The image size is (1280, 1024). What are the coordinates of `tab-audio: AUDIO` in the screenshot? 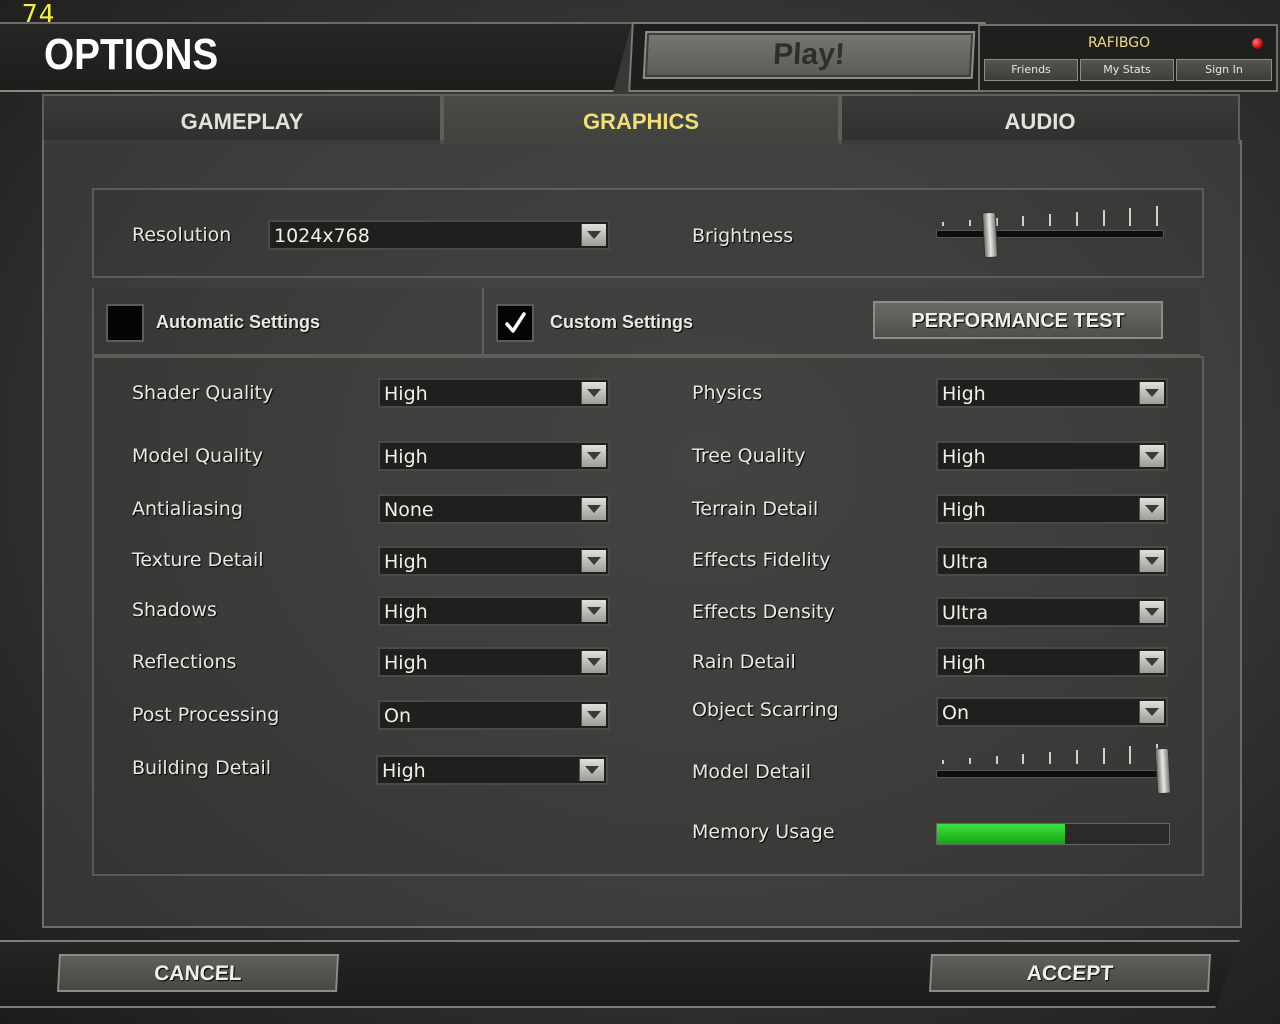 It's located at (1040, 119).